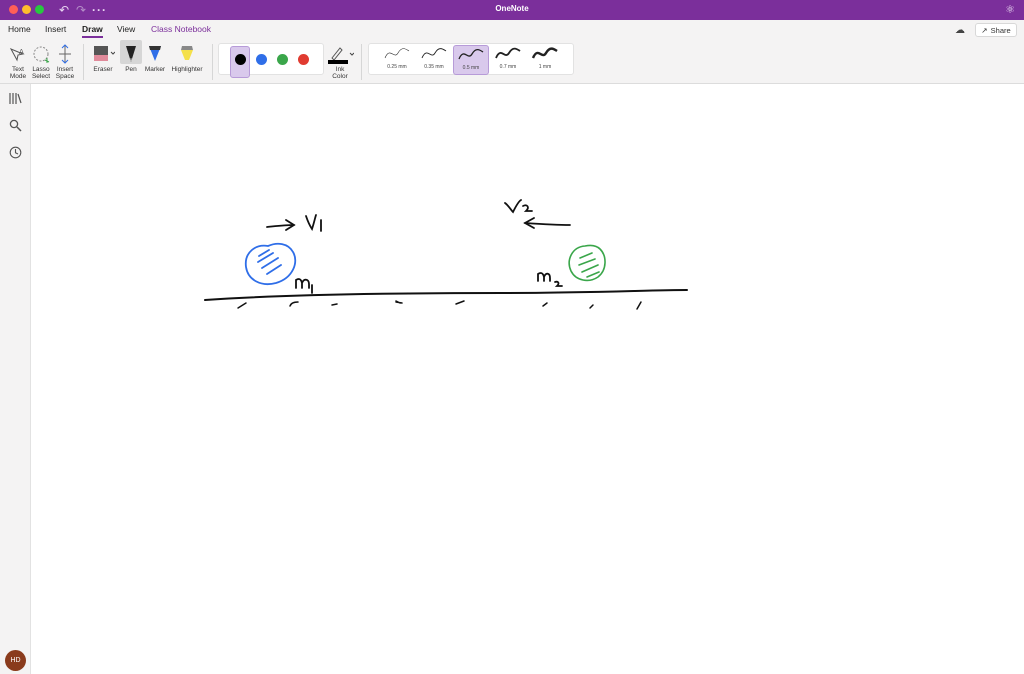  Describe the element at coordinates (313, 223) in the screenshot. I see `label-v1` at that location.